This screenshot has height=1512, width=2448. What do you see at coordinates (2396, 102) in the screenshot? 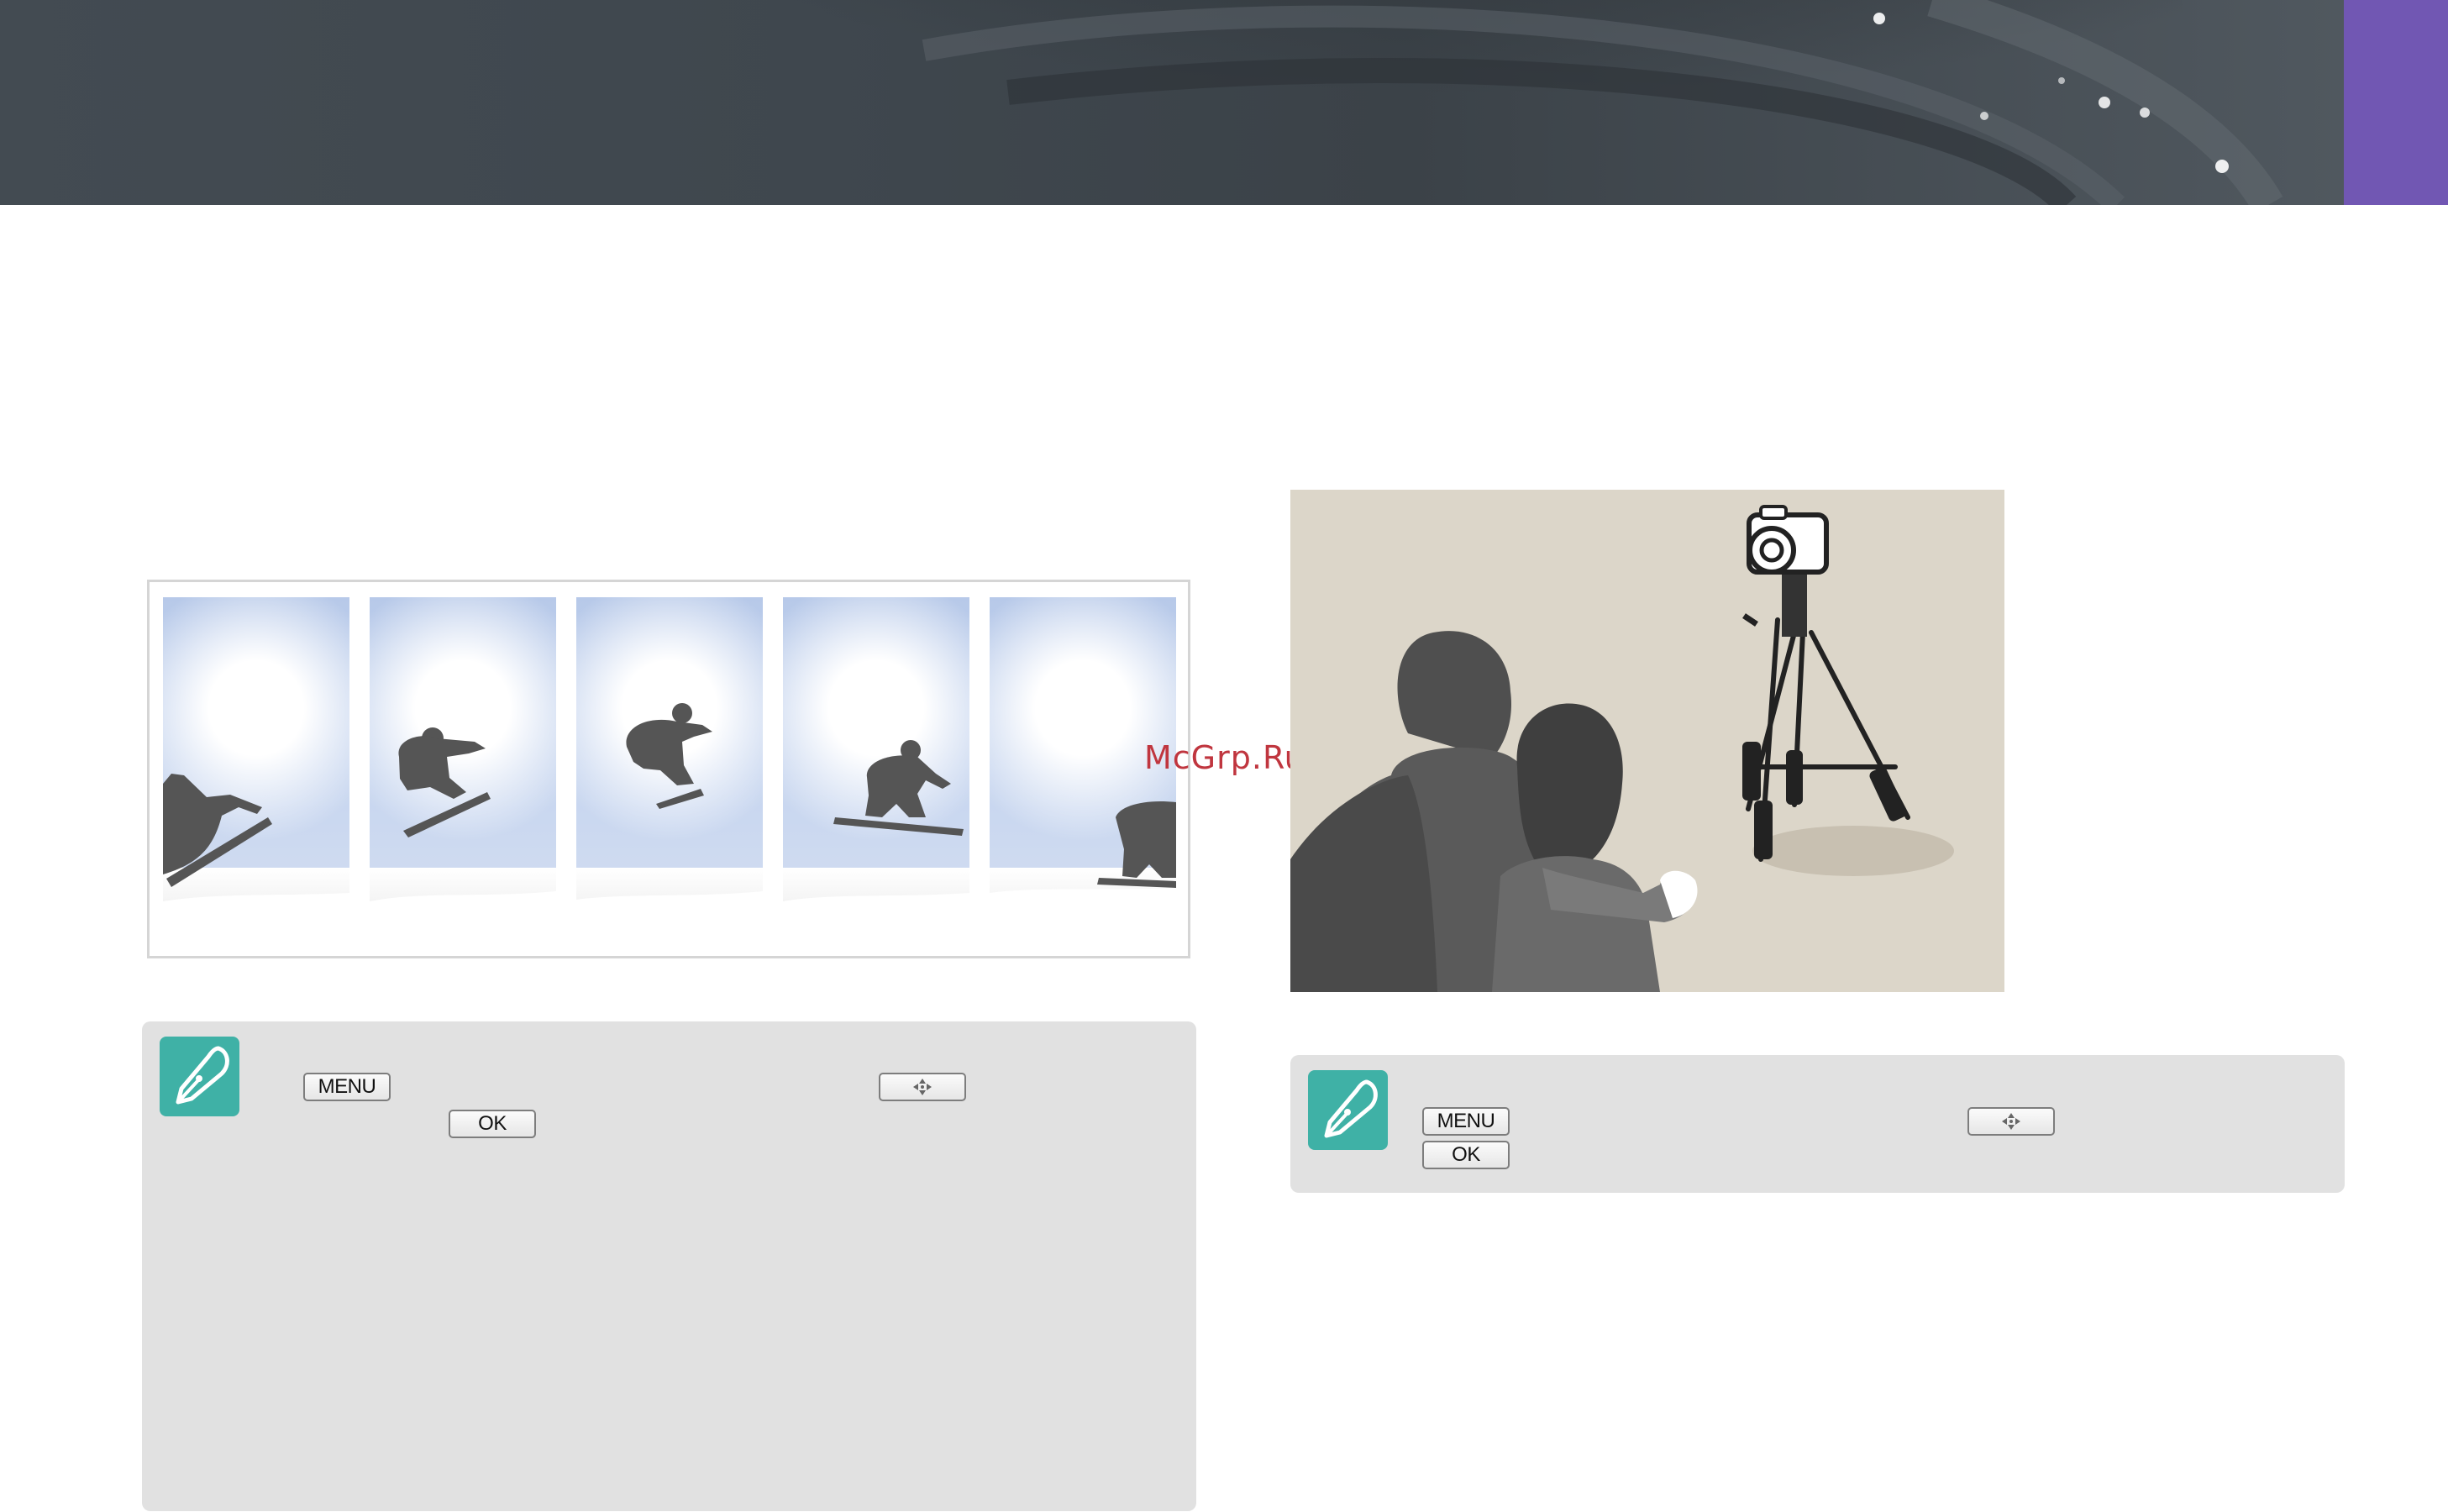
I see `chapter-accent-tab` at bounding box center [2396, 102].